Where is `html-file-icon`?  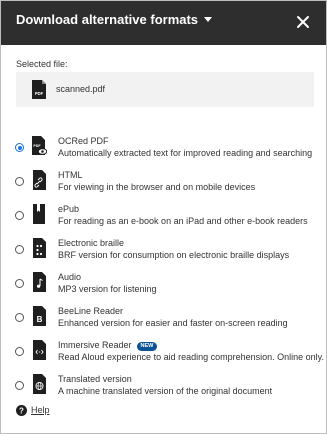 html-file-icon is located at coordinates (39, 180).